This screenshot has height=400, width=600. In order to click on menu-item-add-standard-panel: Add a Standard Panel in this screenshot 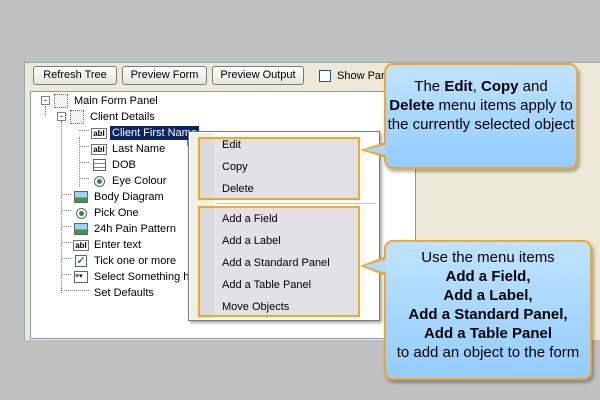, I will do `click(276, 263)`.